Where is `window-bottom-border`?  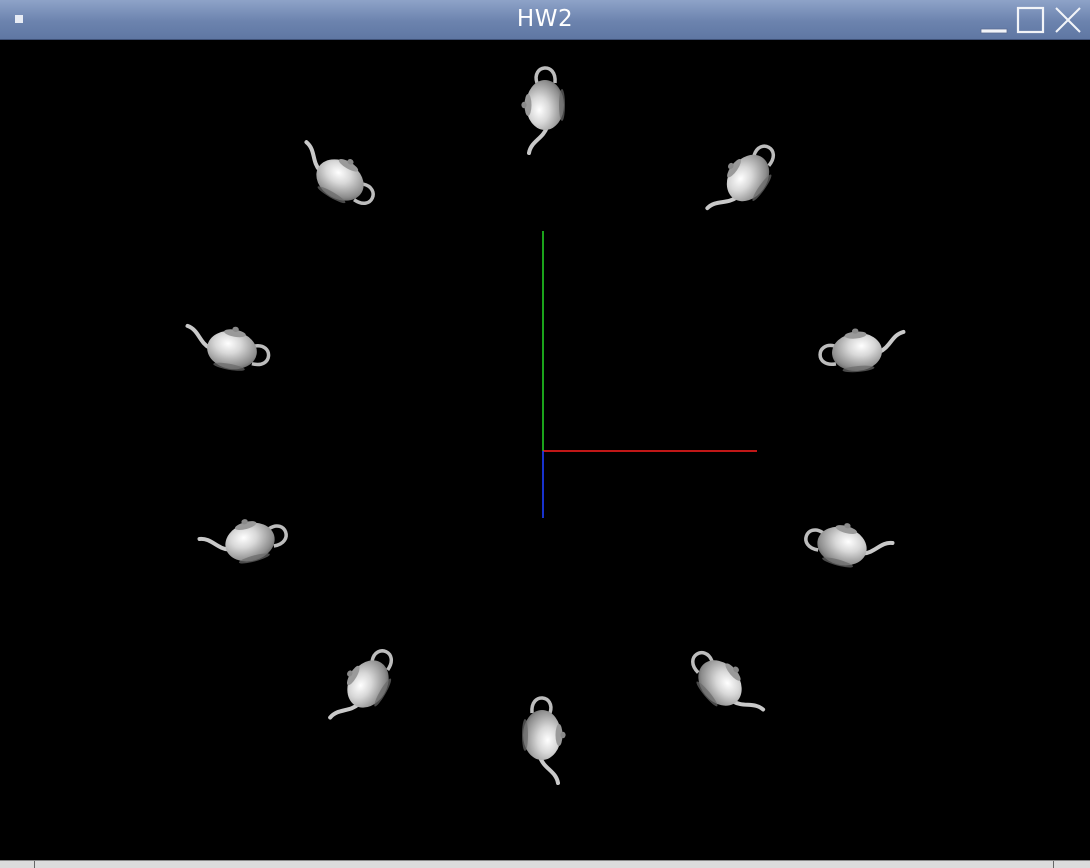 window-bottom-border is located at coordinates (545, 864).